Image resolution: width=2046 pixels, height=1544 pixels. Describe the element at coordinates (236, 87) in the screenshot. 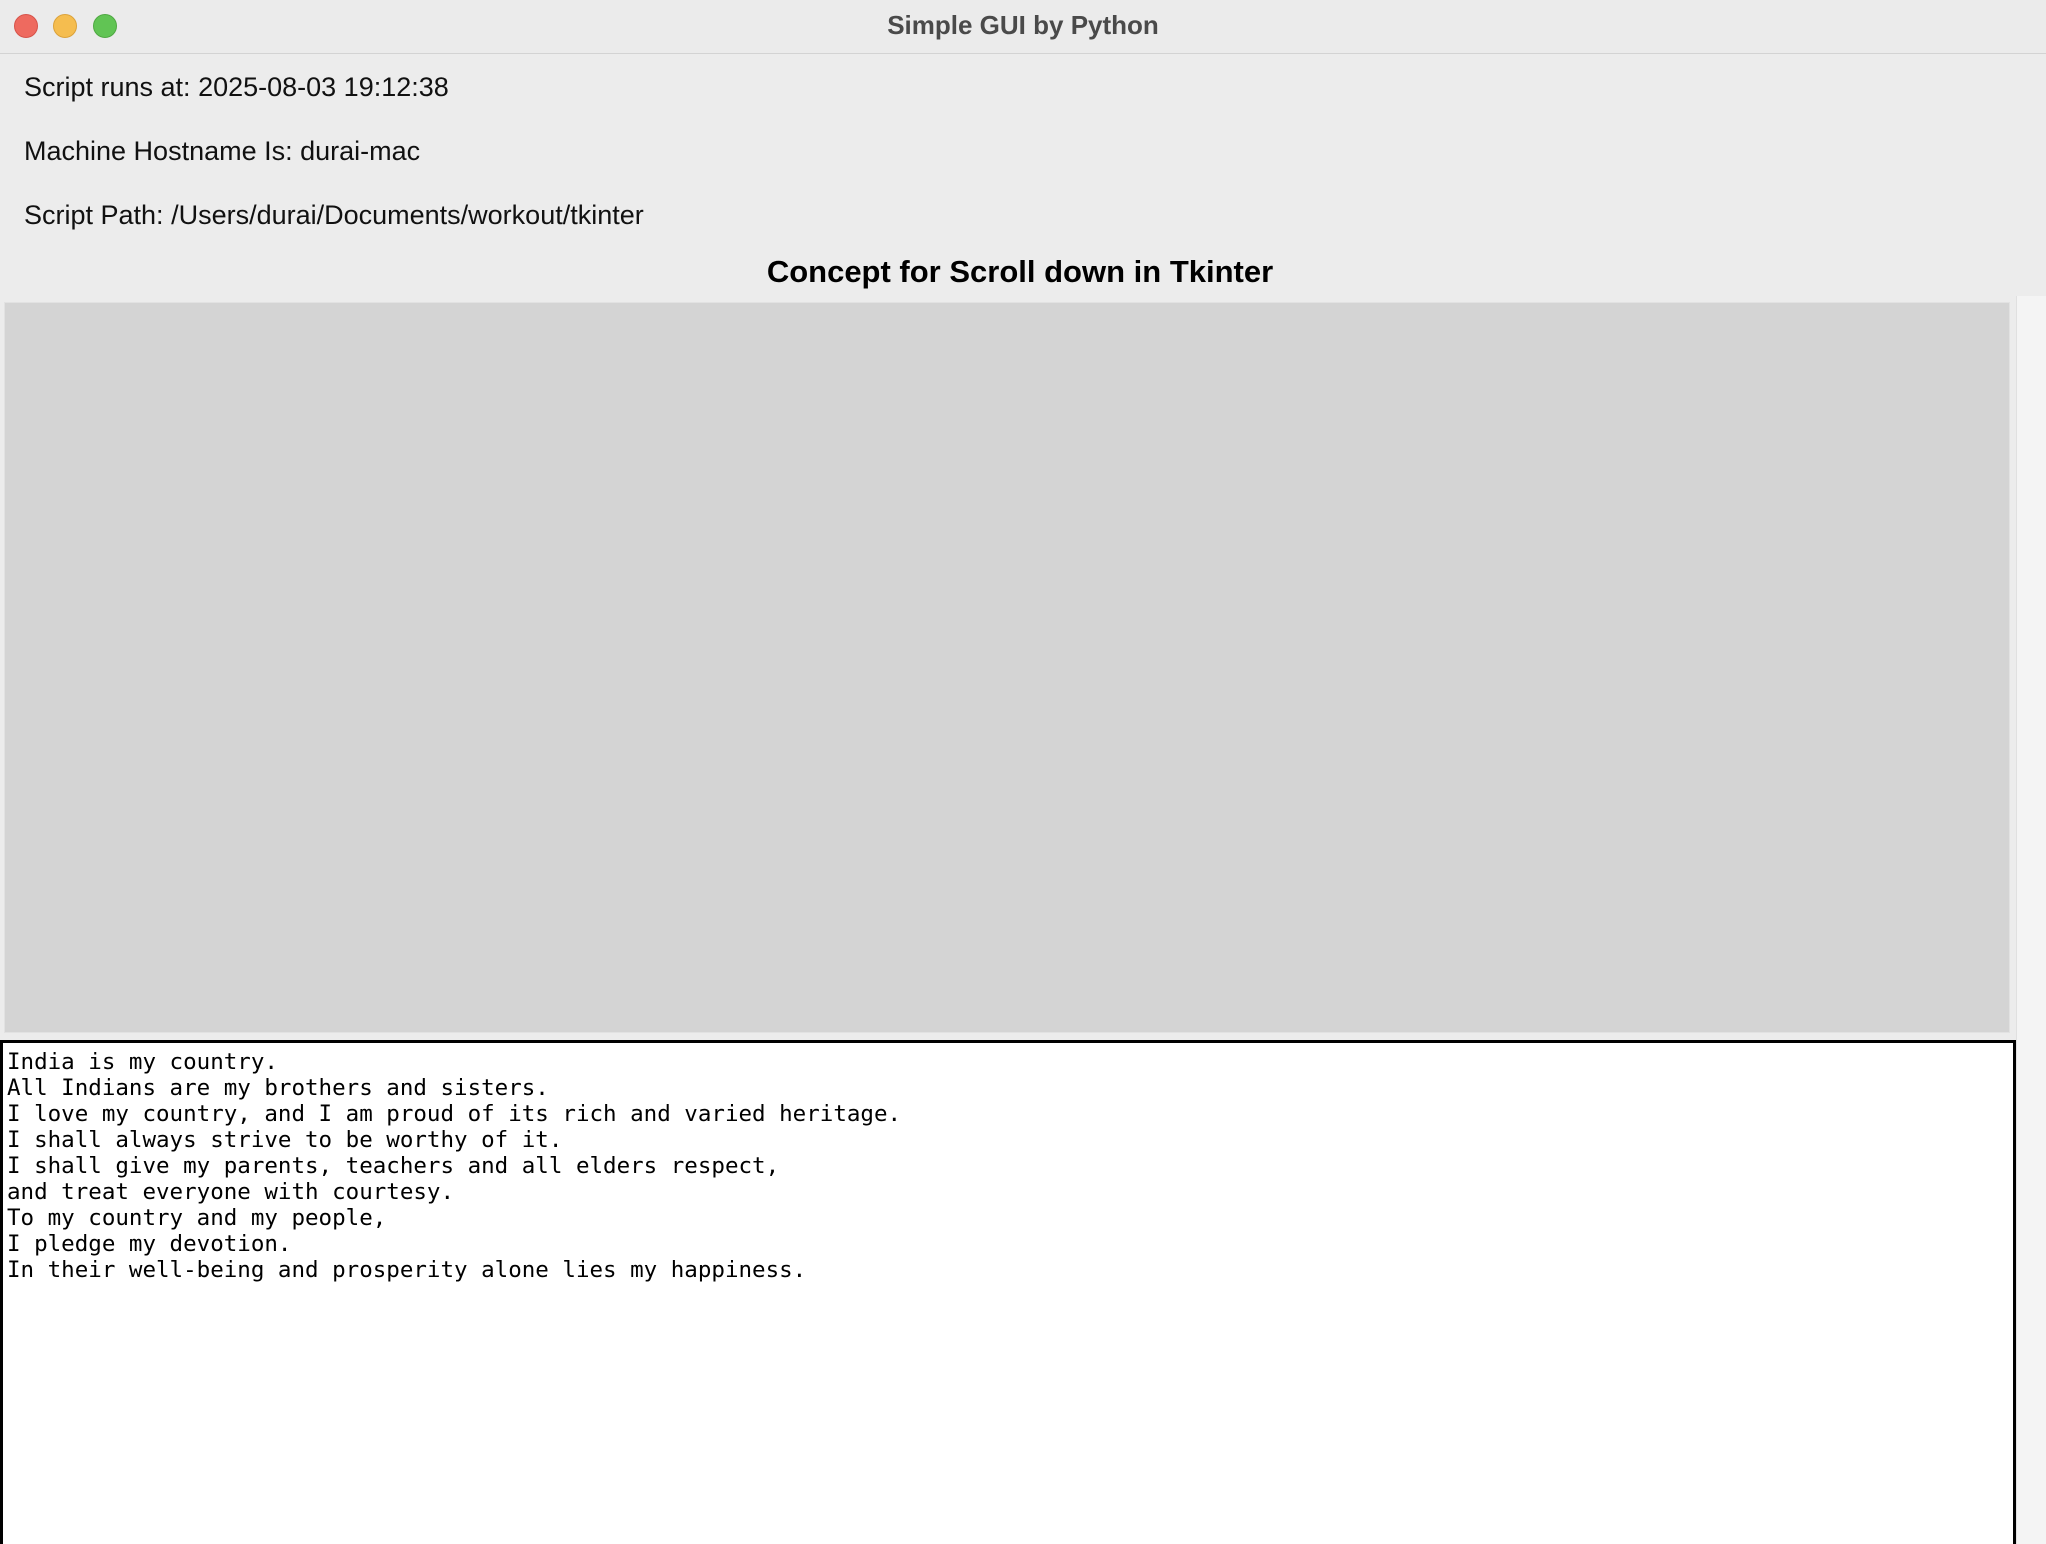

I see `script-runs-at-label: Script runs at: 2025-08-03 19:12:38` at that location.